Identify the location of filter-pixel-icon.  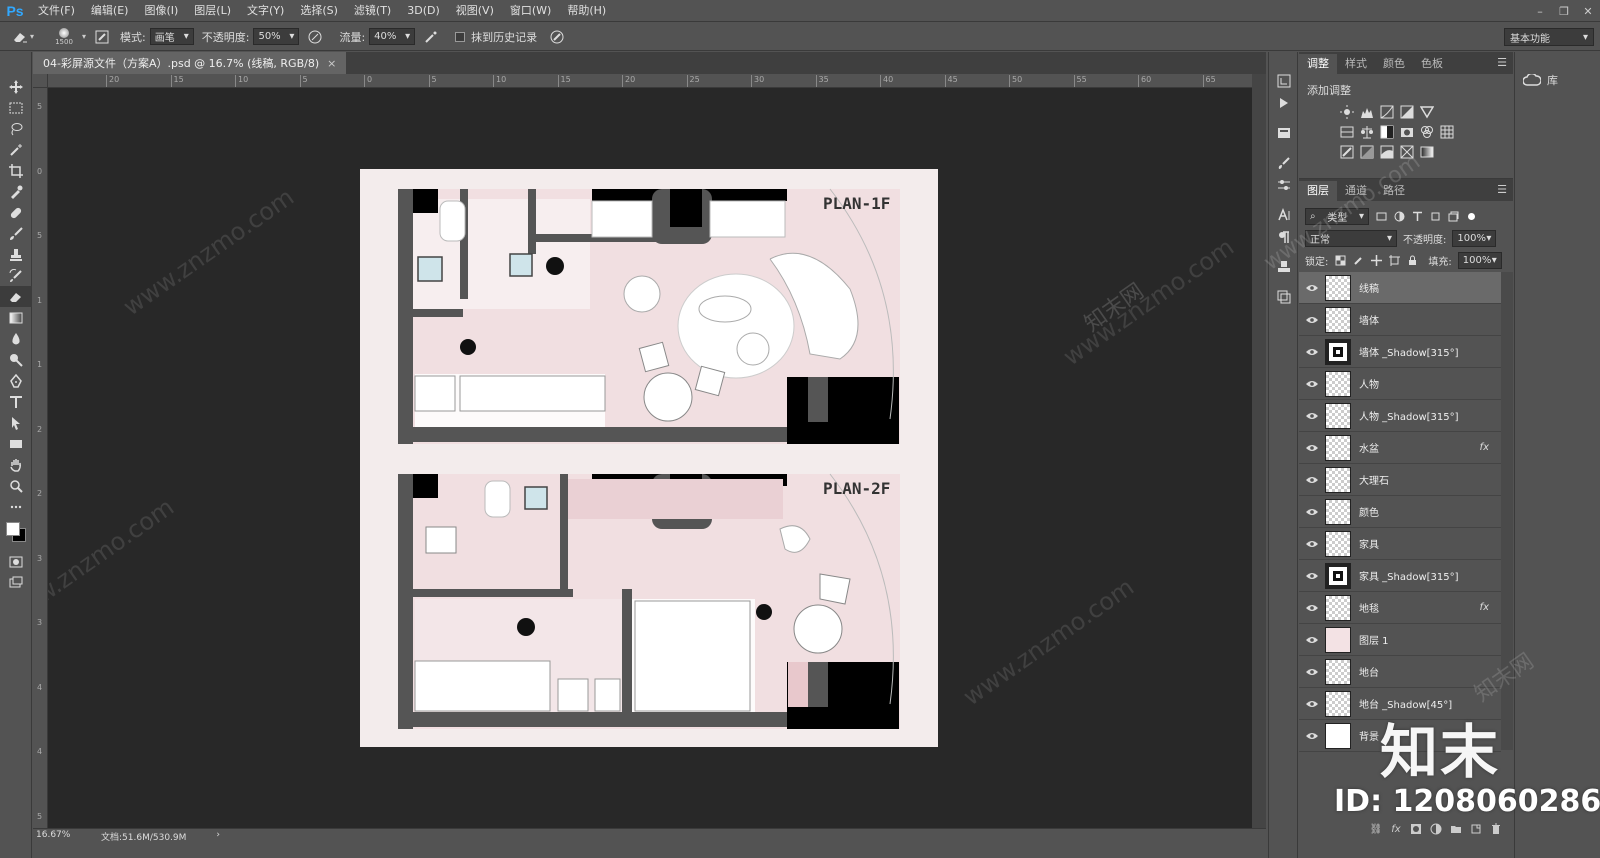
(1381, 216).